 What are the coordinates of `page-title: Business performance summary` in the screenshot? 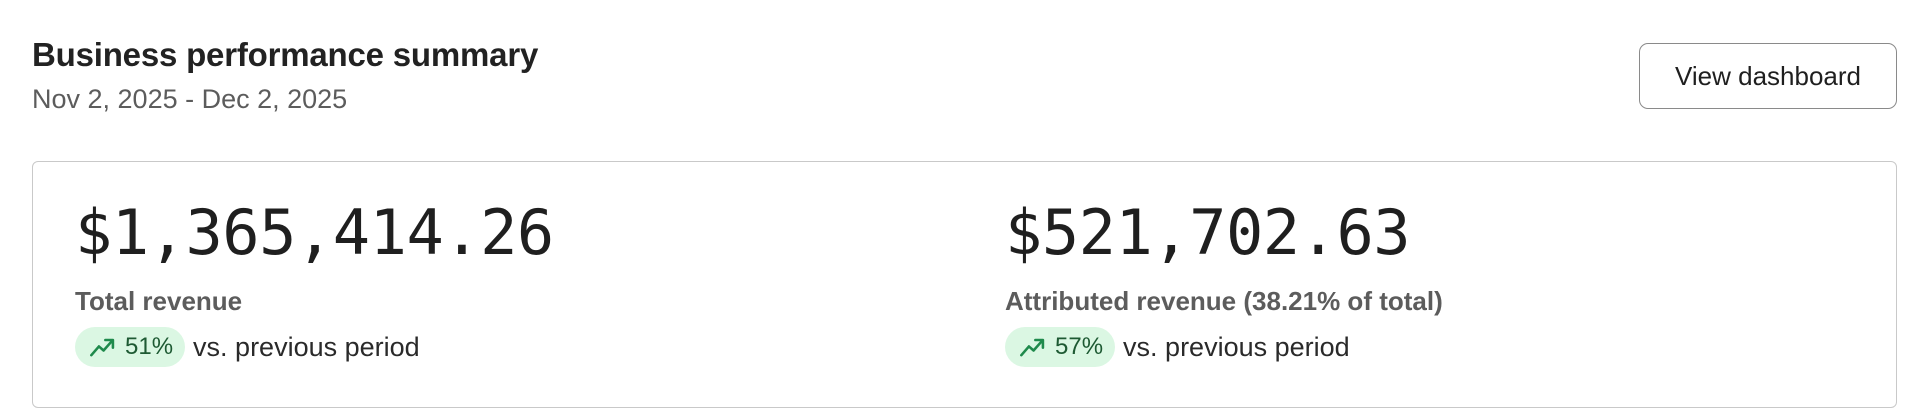 It's located at (285, 54).